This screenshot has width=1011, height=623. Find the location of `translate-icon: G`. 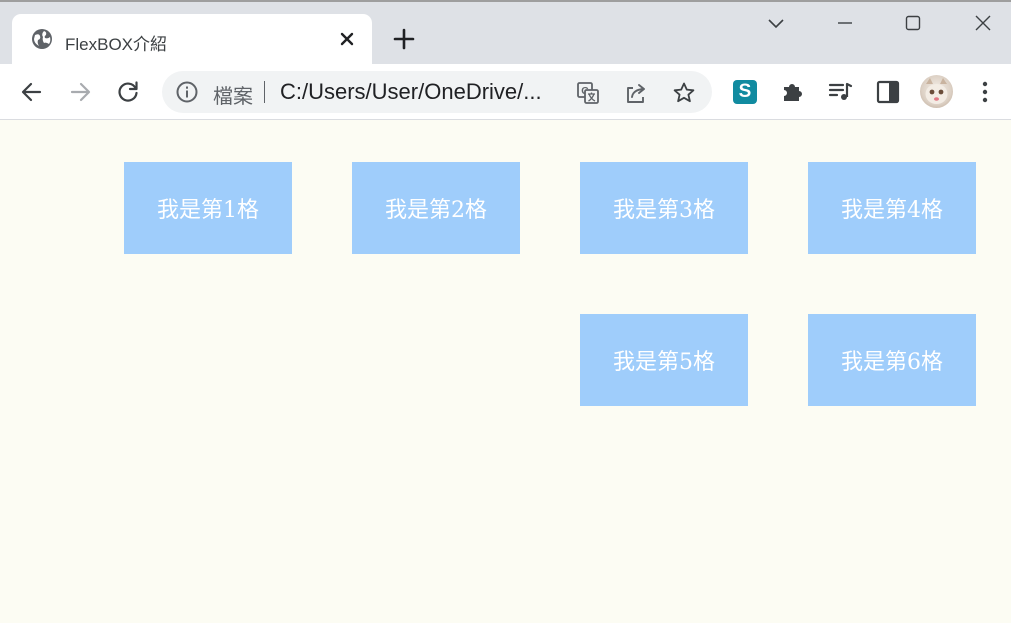

translate-icon: G is located at coordinates (588, 93).